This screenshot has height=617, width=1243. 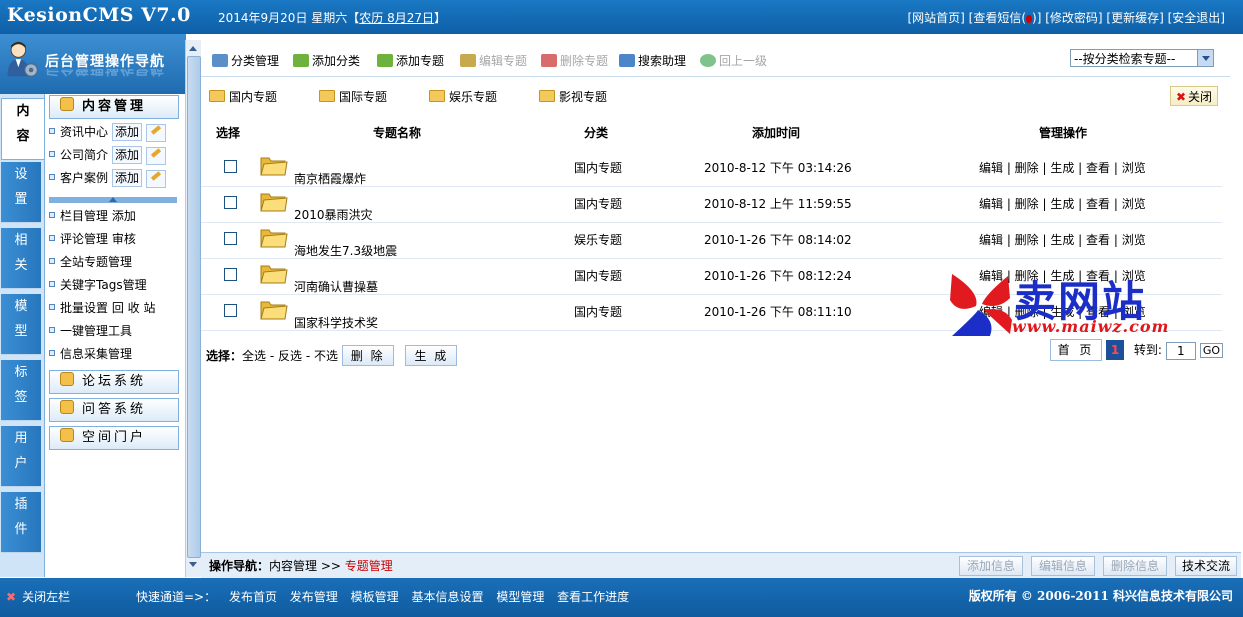 What do you see at coordinates (353, 96) in the screenshot?
I see `category-link-international: 国际专题` at bounding box center [353, 96].